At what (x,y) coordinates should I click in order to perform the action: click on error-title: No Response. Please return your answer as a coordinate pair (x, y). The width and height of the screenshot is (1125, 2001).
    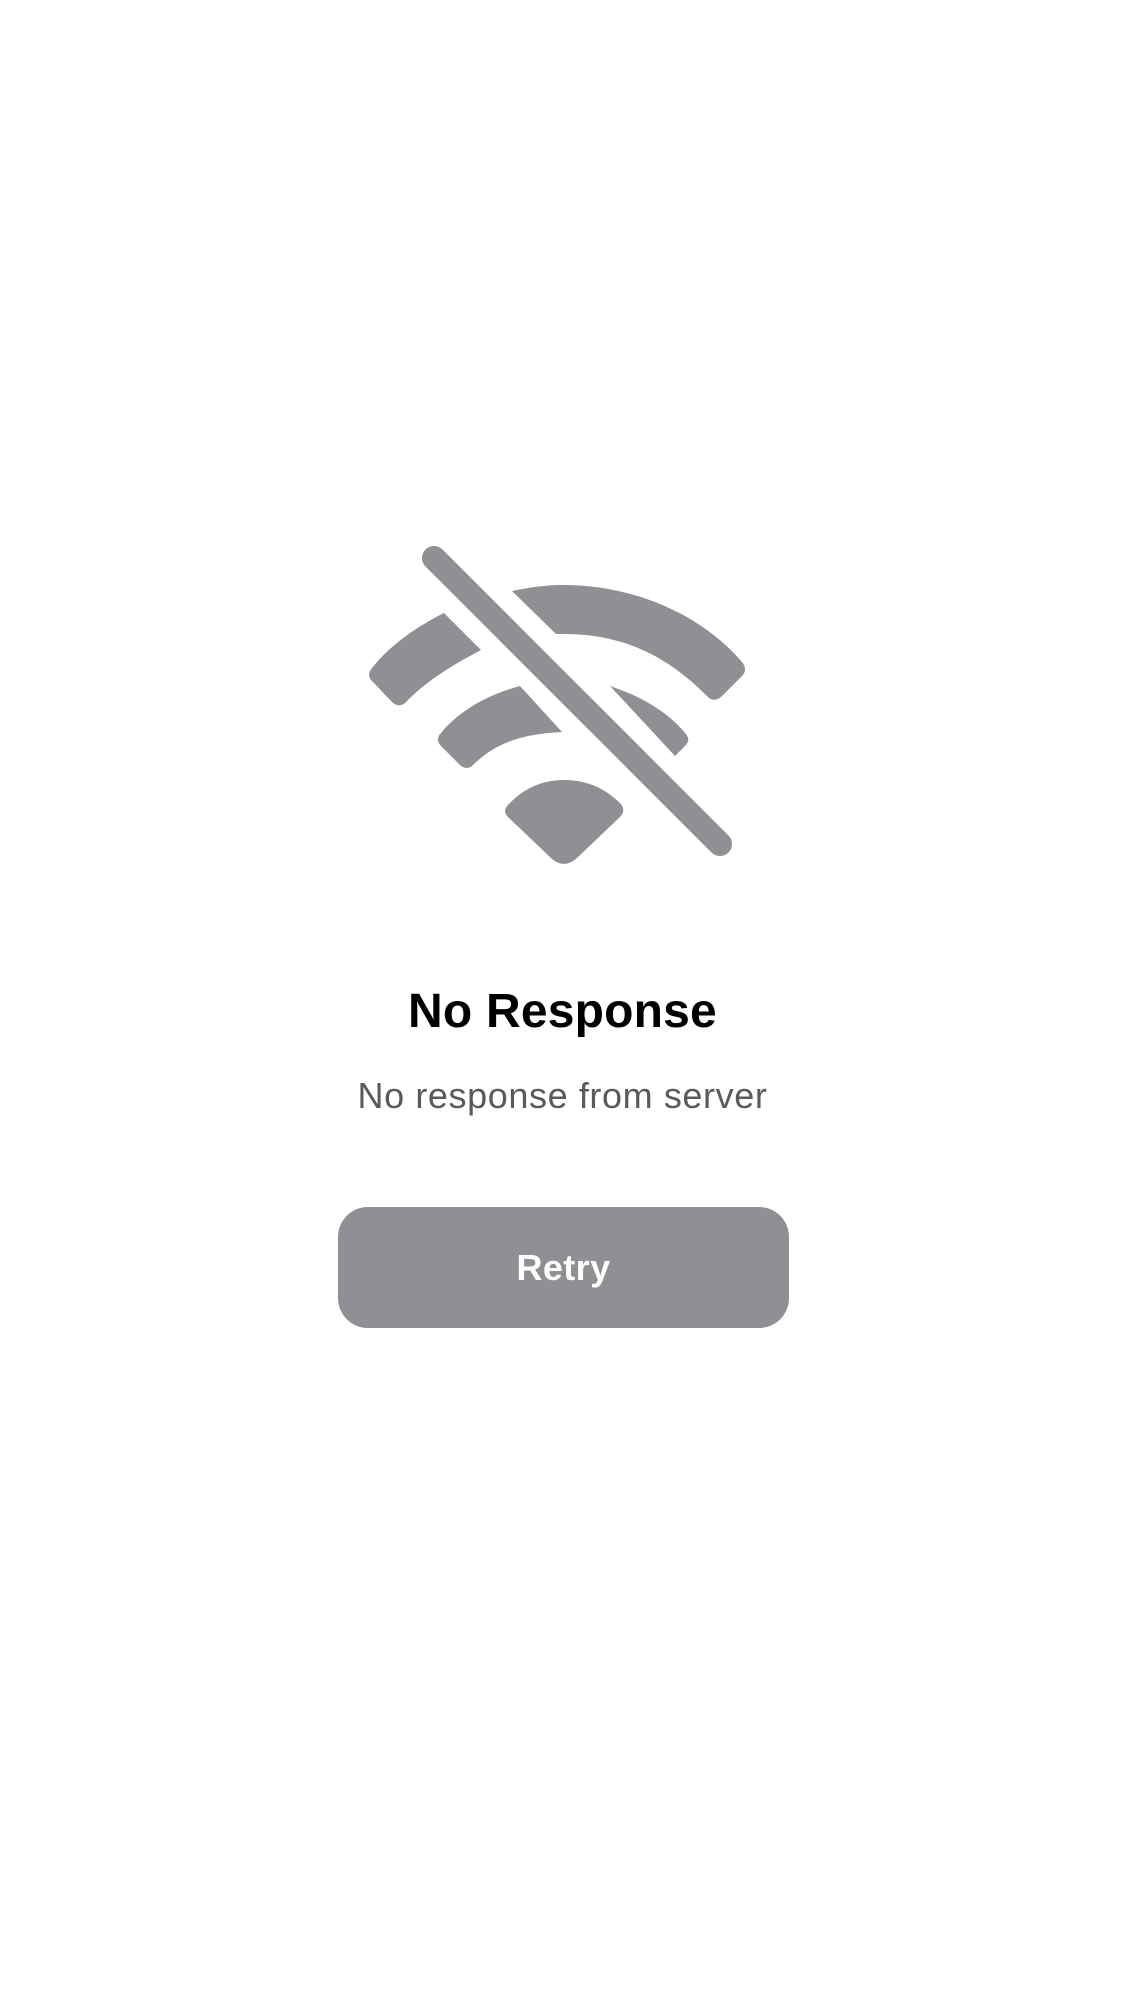
    Looking at the image, I should click on (562, 1011).